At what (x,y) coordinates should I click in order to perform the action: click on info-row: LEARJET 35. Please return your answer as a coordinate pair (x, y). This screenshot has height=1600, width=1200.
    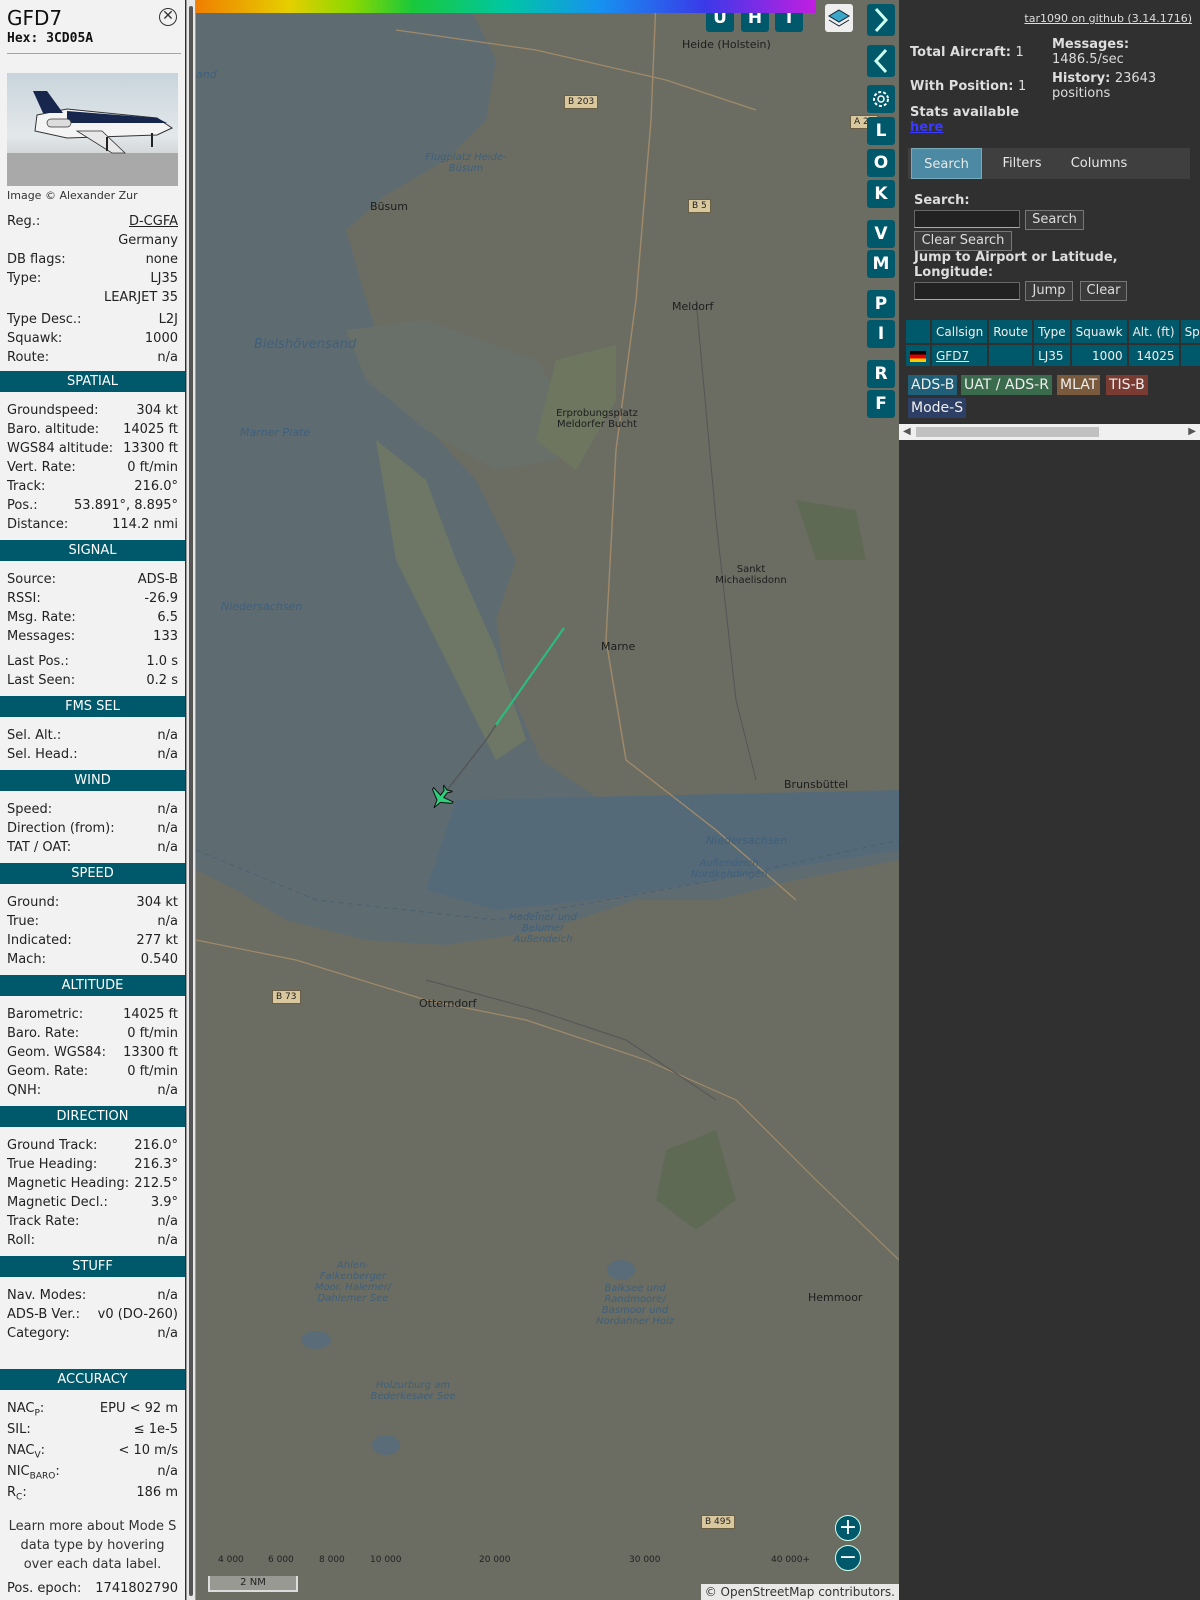
    Looking at the image, I should click on (140, 297).